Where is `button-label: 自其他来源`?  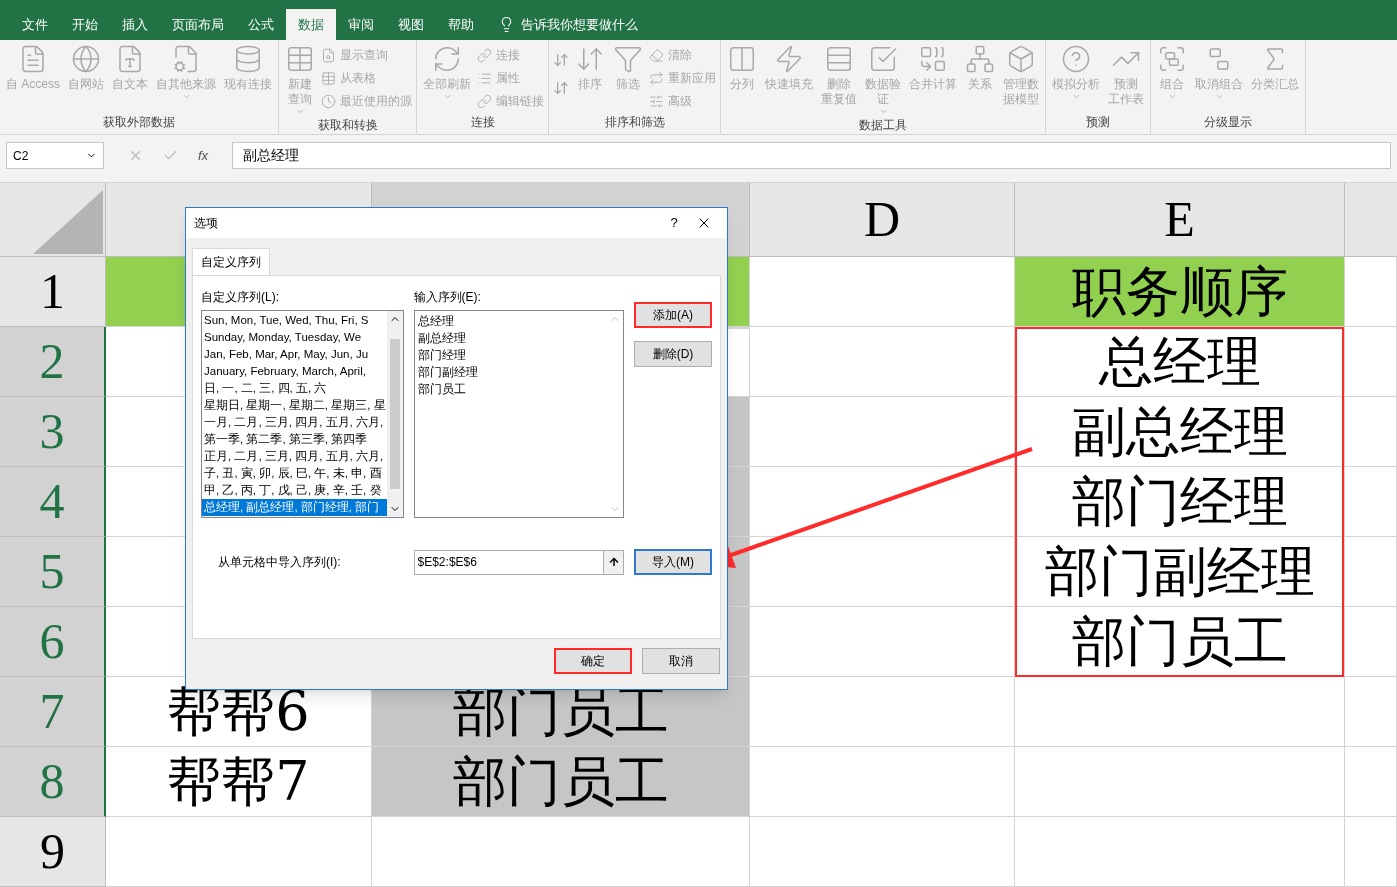 button-label: 自其他来源 is located at coordinates (186, 84).